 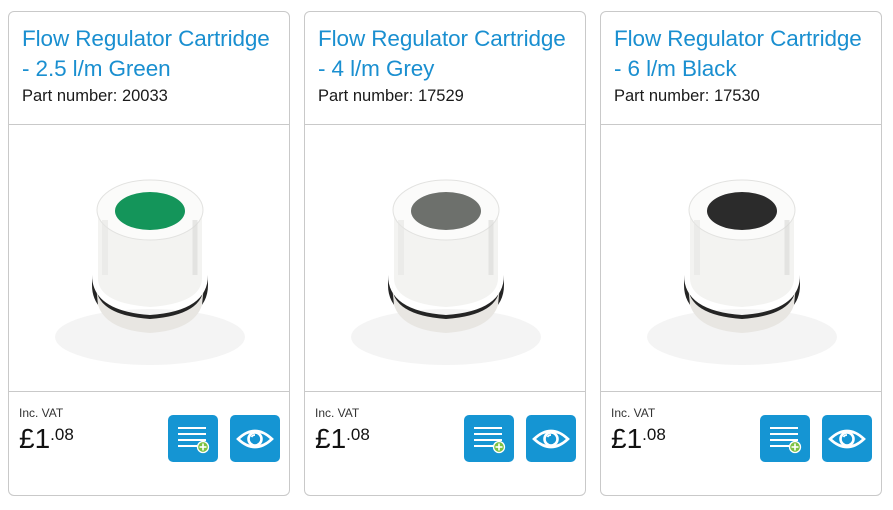 What do you see at coordinates (742, 211) in the screenshot?
I see `black-insert` at bounding box center [742, 211].